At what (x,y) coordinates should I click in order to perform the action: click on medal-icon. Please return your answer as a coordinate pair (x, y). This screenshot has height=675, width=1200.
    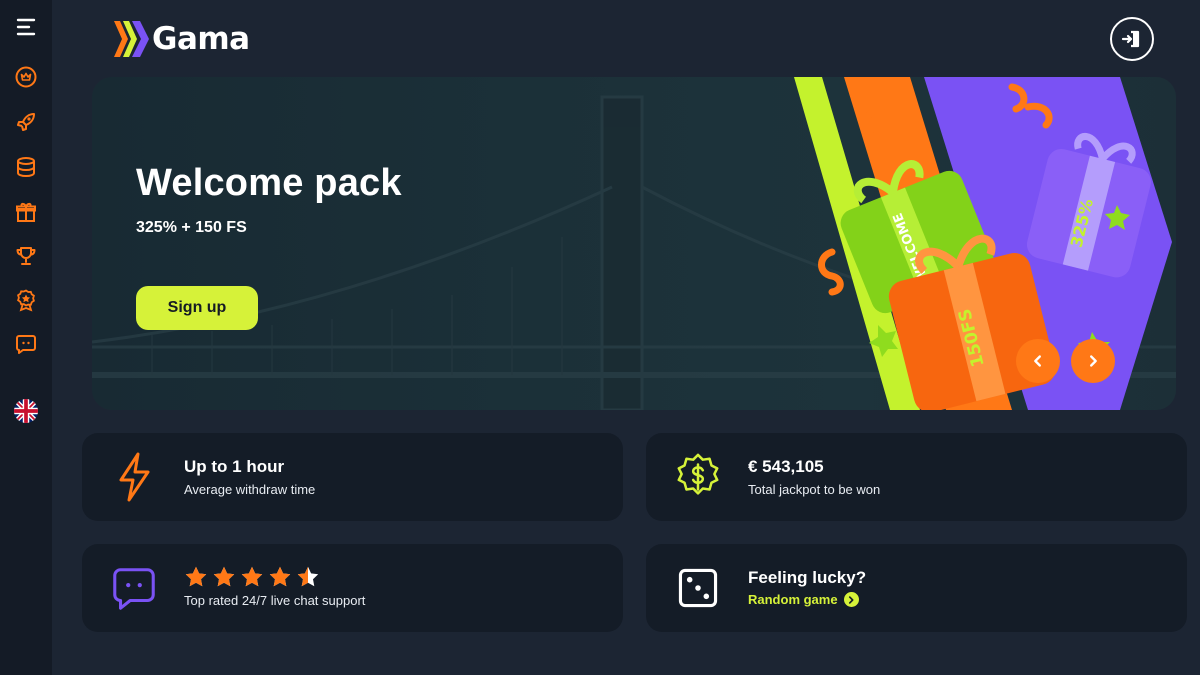
    Looking at the image, I should click on (26, 300).